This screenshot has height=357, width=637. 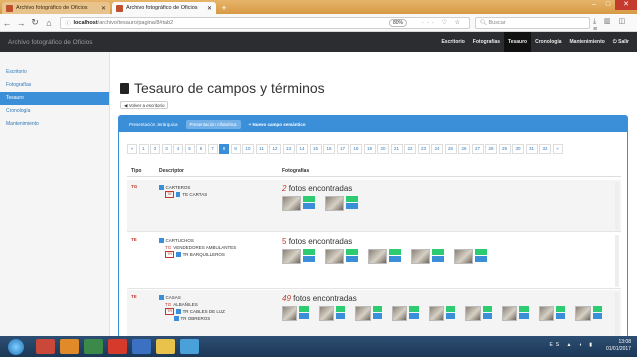 I want to click on pager-page-13: 13, so click(x=288, y=149).